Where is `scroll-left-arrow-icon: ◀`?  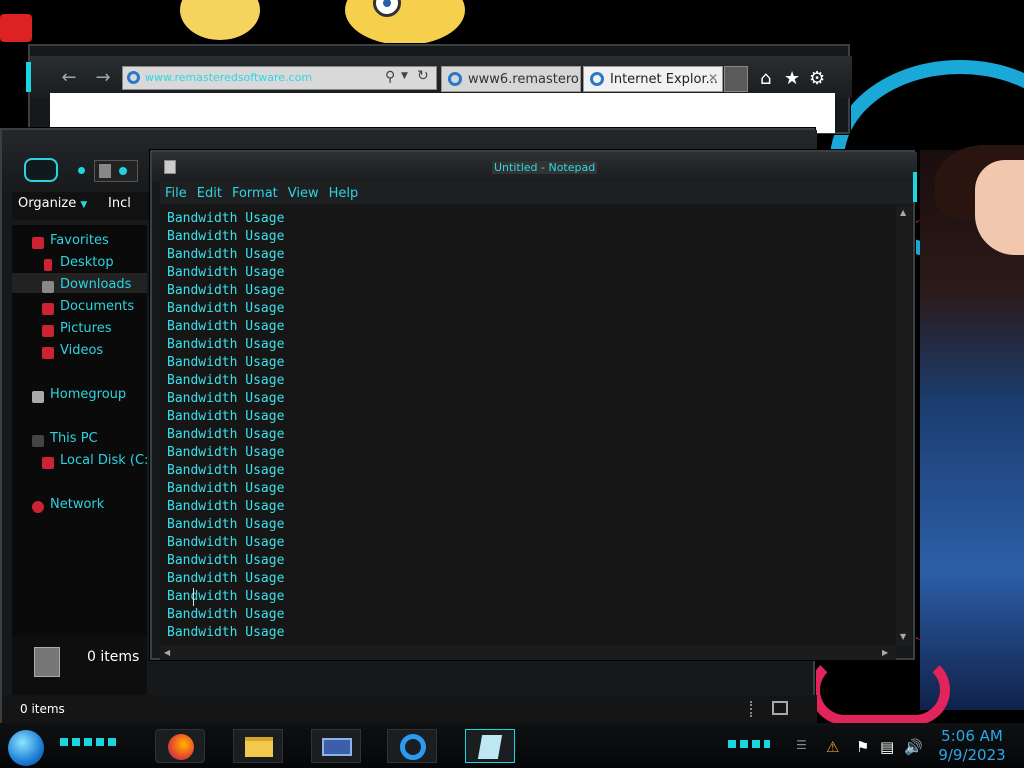 scroll-left-arrow-icon: ◀ is located at coordinates (167, 652).